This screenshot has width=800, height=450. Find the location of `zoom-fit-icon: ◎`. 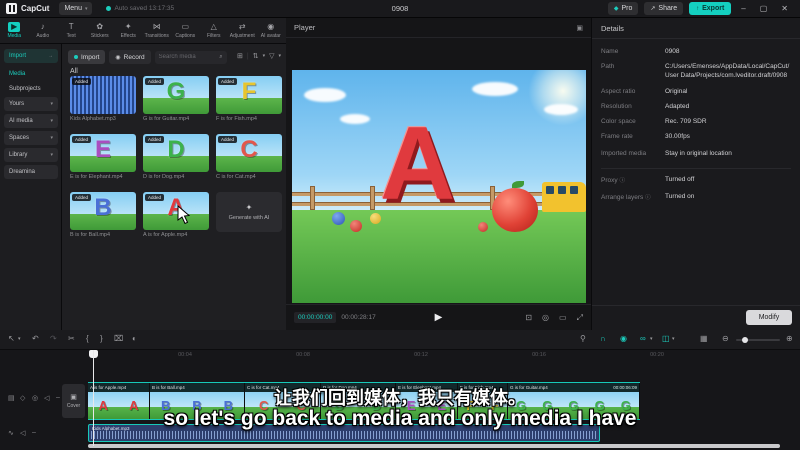

zoom-fit-icon: ◎ is located at coordinates (545, 318).